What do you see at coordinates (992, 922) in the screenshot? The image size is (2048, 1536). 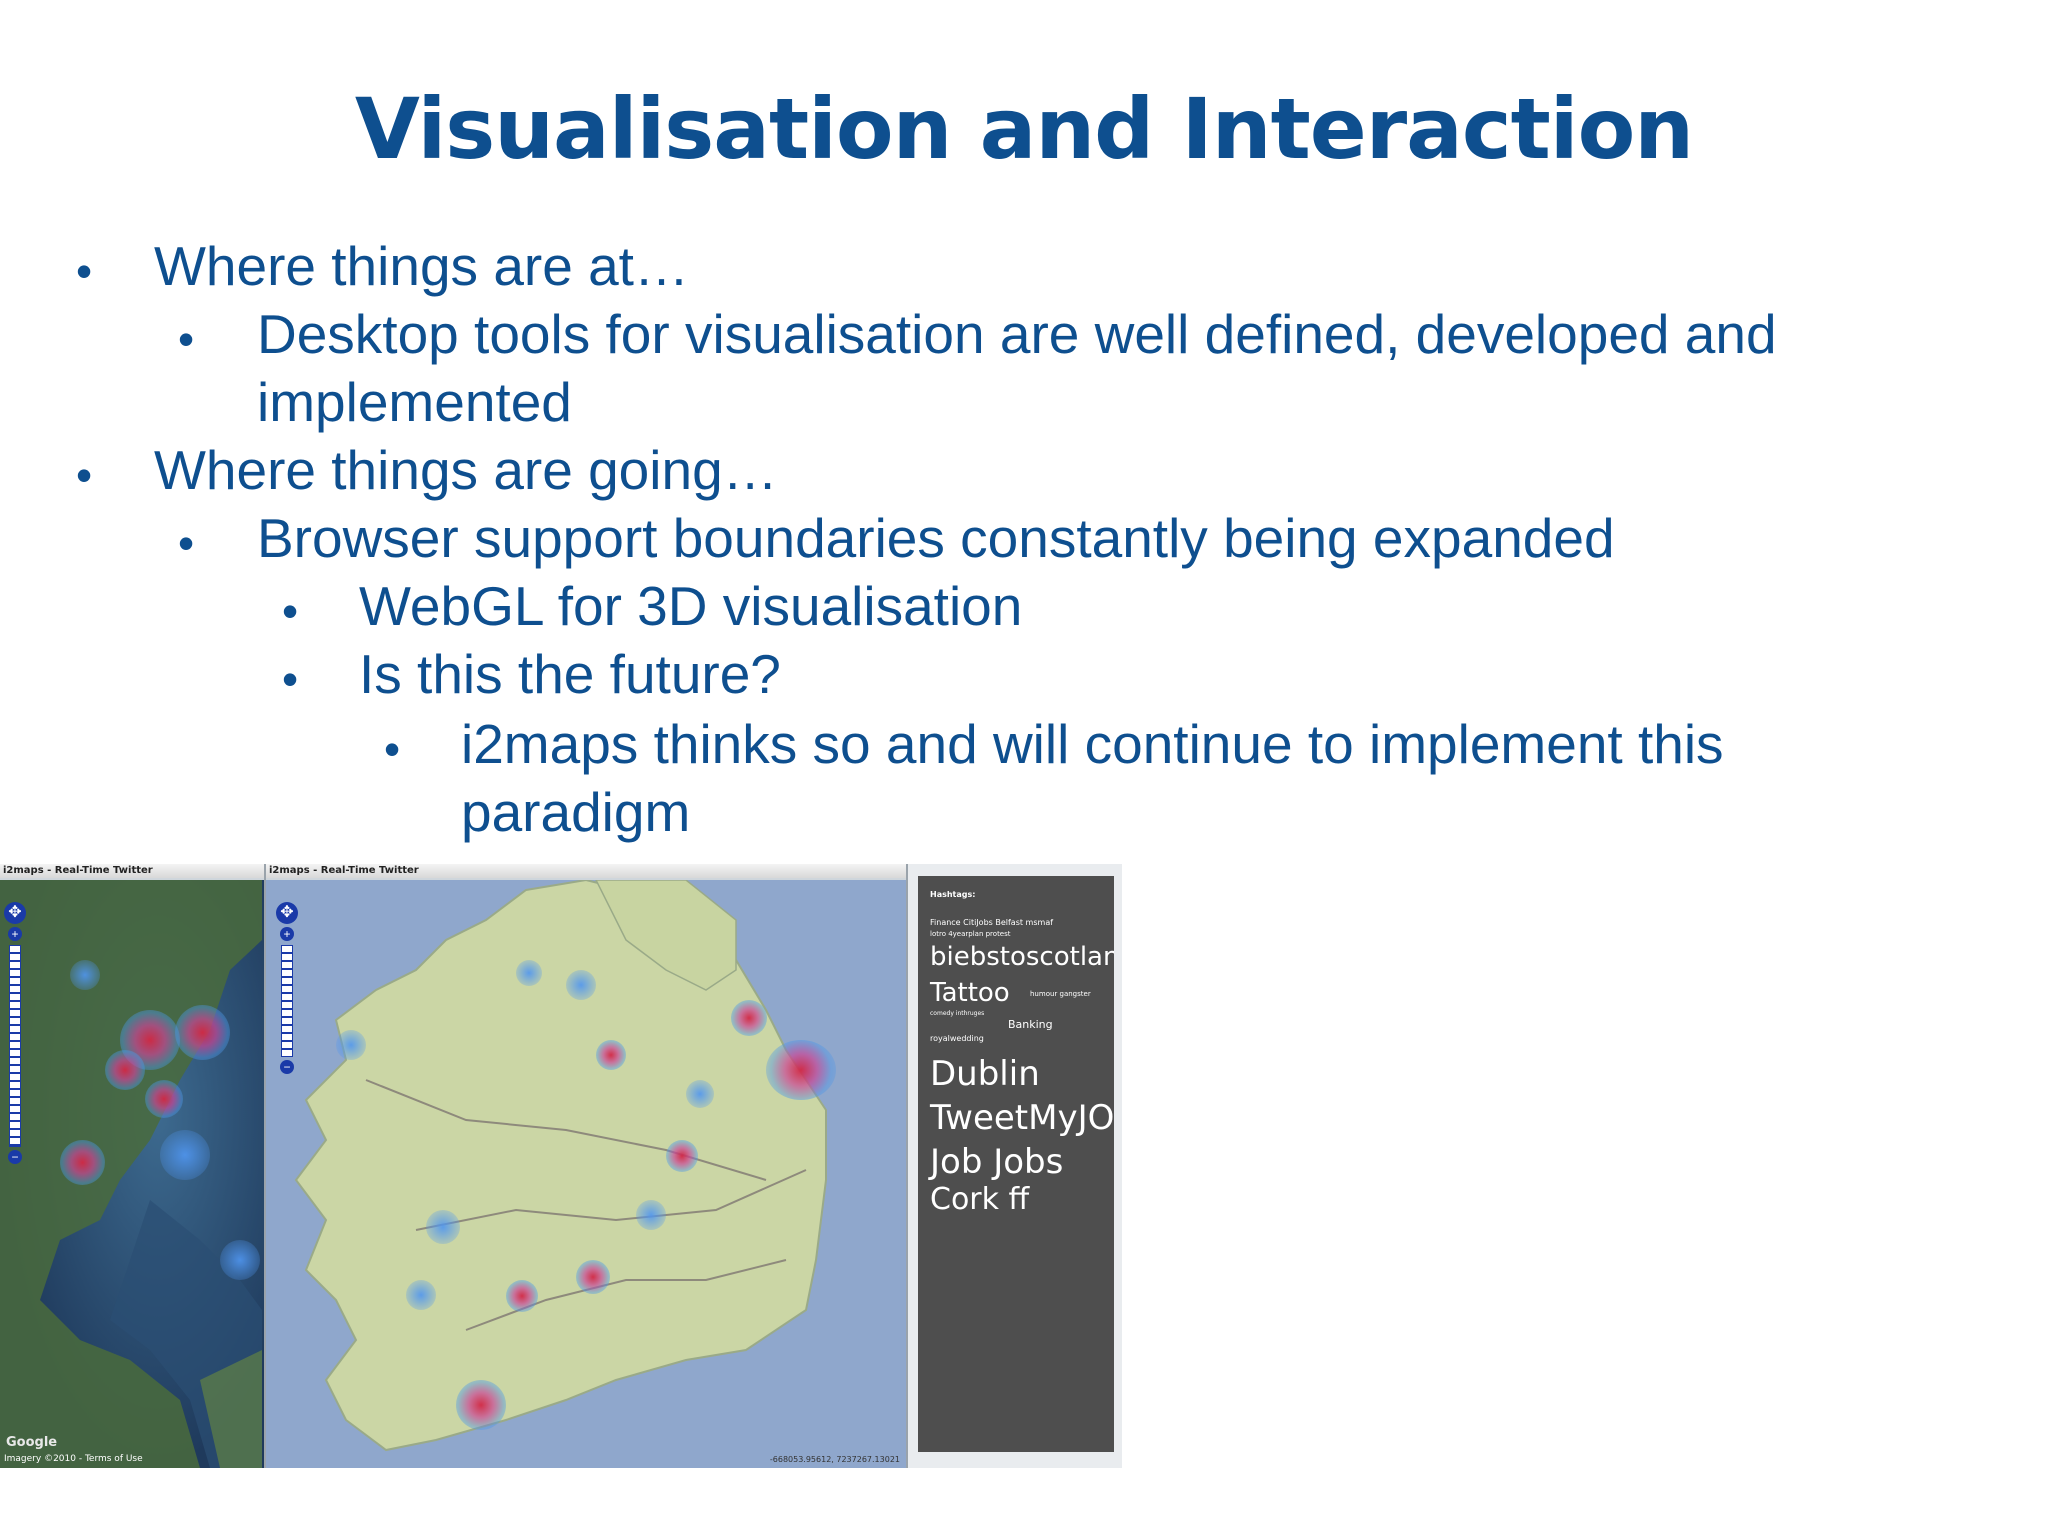 I see `hashtag-line: Finance CitiJobs Belfast msmaf` at bounding box center [992, 922].